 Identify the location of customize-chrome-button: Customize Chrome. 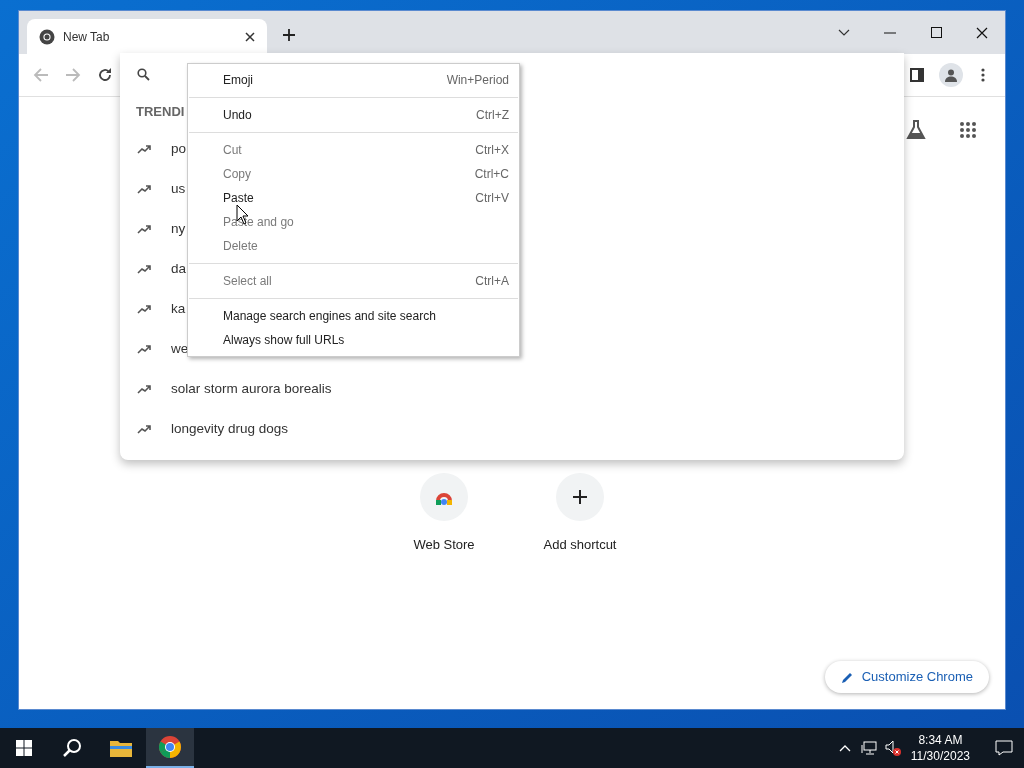
(906, 677).